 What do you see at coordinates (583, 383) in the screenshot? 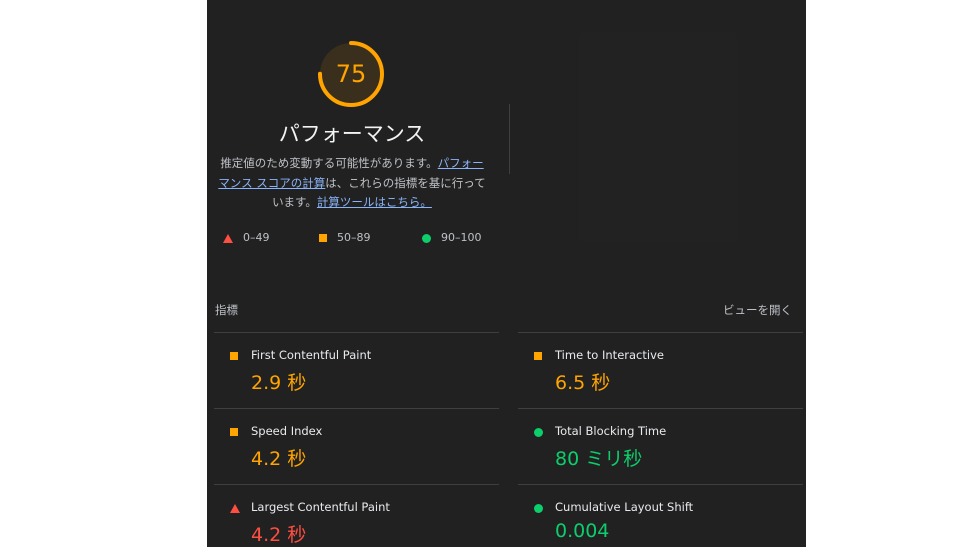
I see `metric-value: 6.5 秒` at bounding box center [583, 383].